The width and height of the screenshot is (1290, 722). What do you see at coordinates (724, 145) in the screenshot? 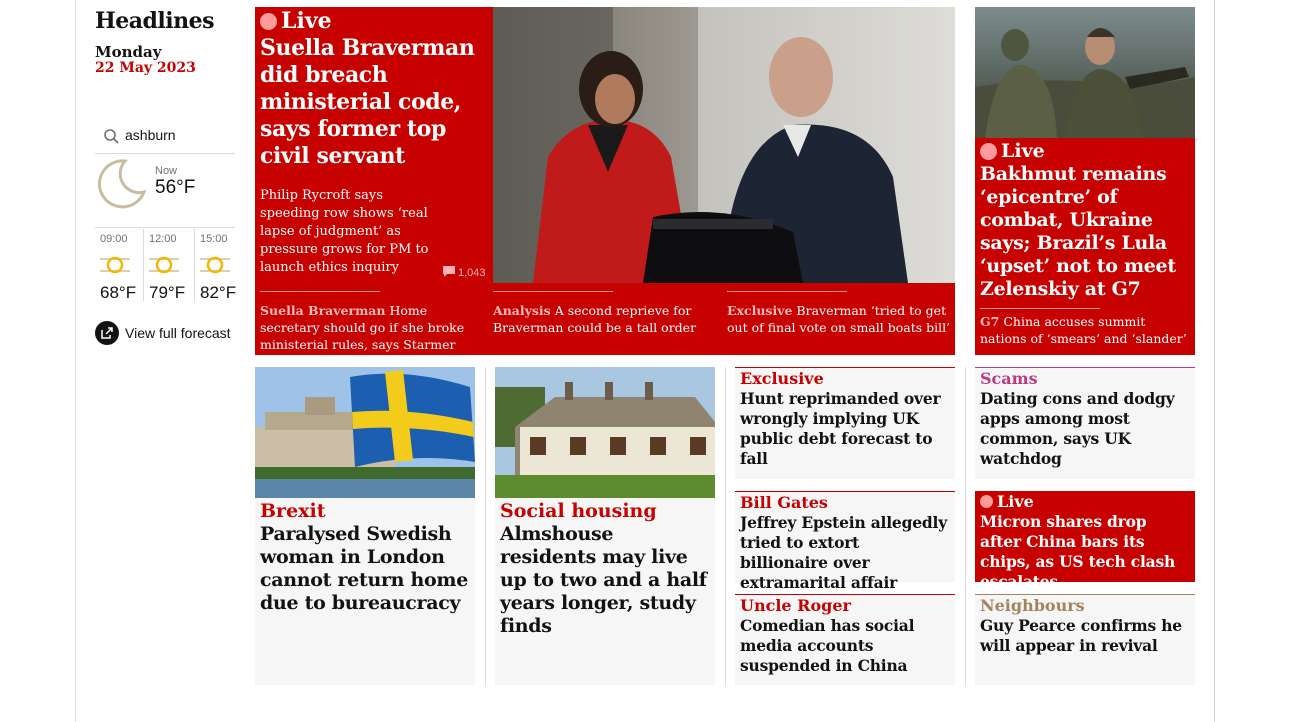
I see `braverman-photo` at bounding box center [724, 145].